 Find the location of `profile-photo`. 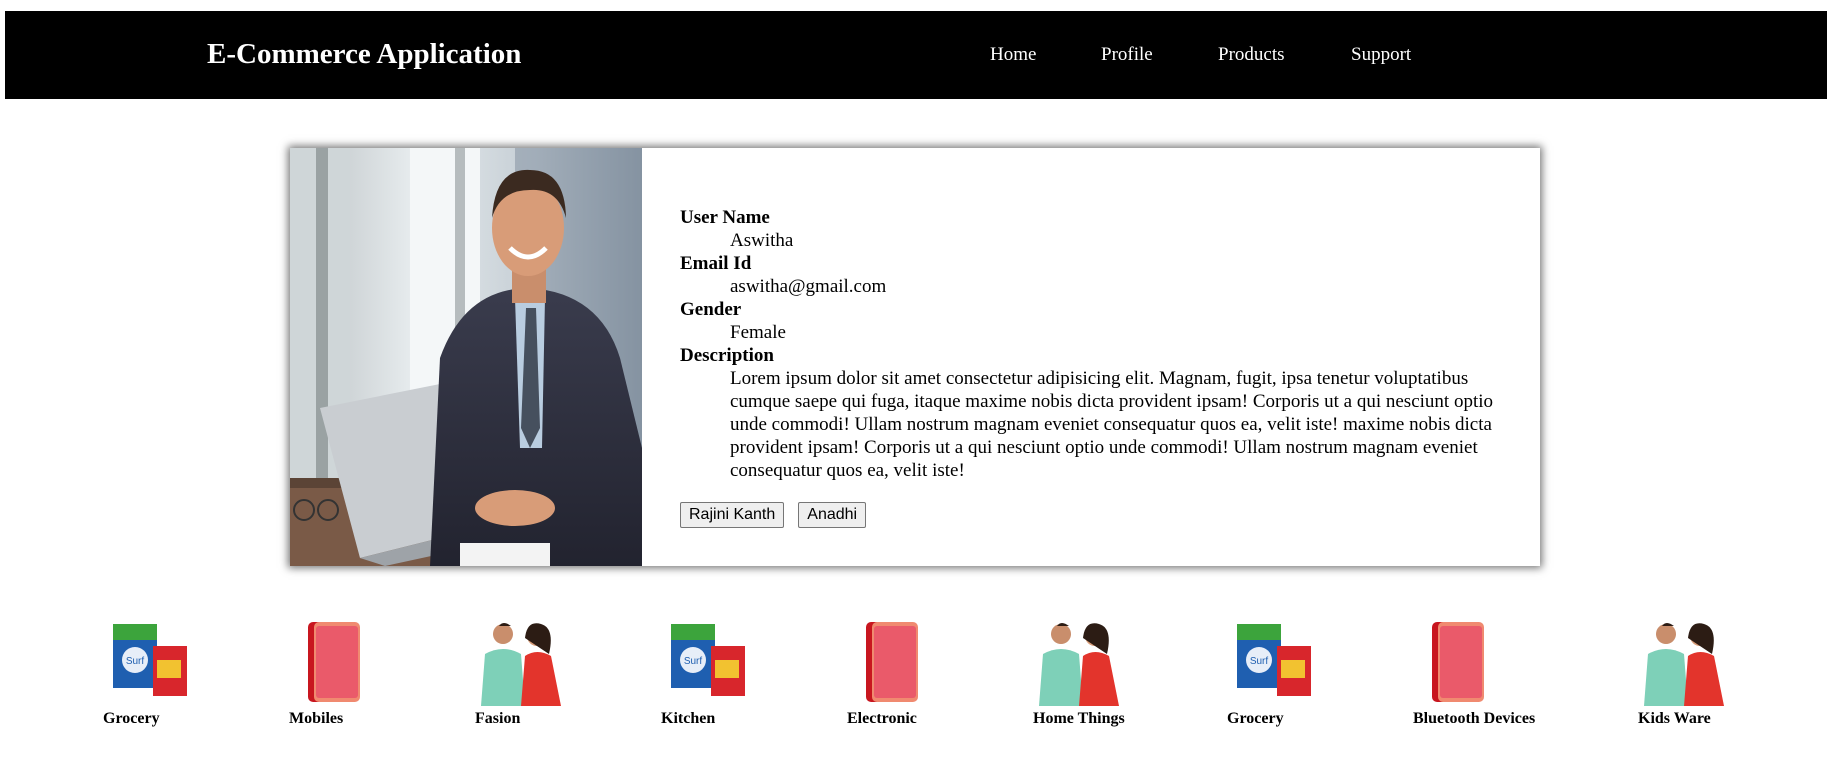

profile-photo is located at coordinates (466, 357).